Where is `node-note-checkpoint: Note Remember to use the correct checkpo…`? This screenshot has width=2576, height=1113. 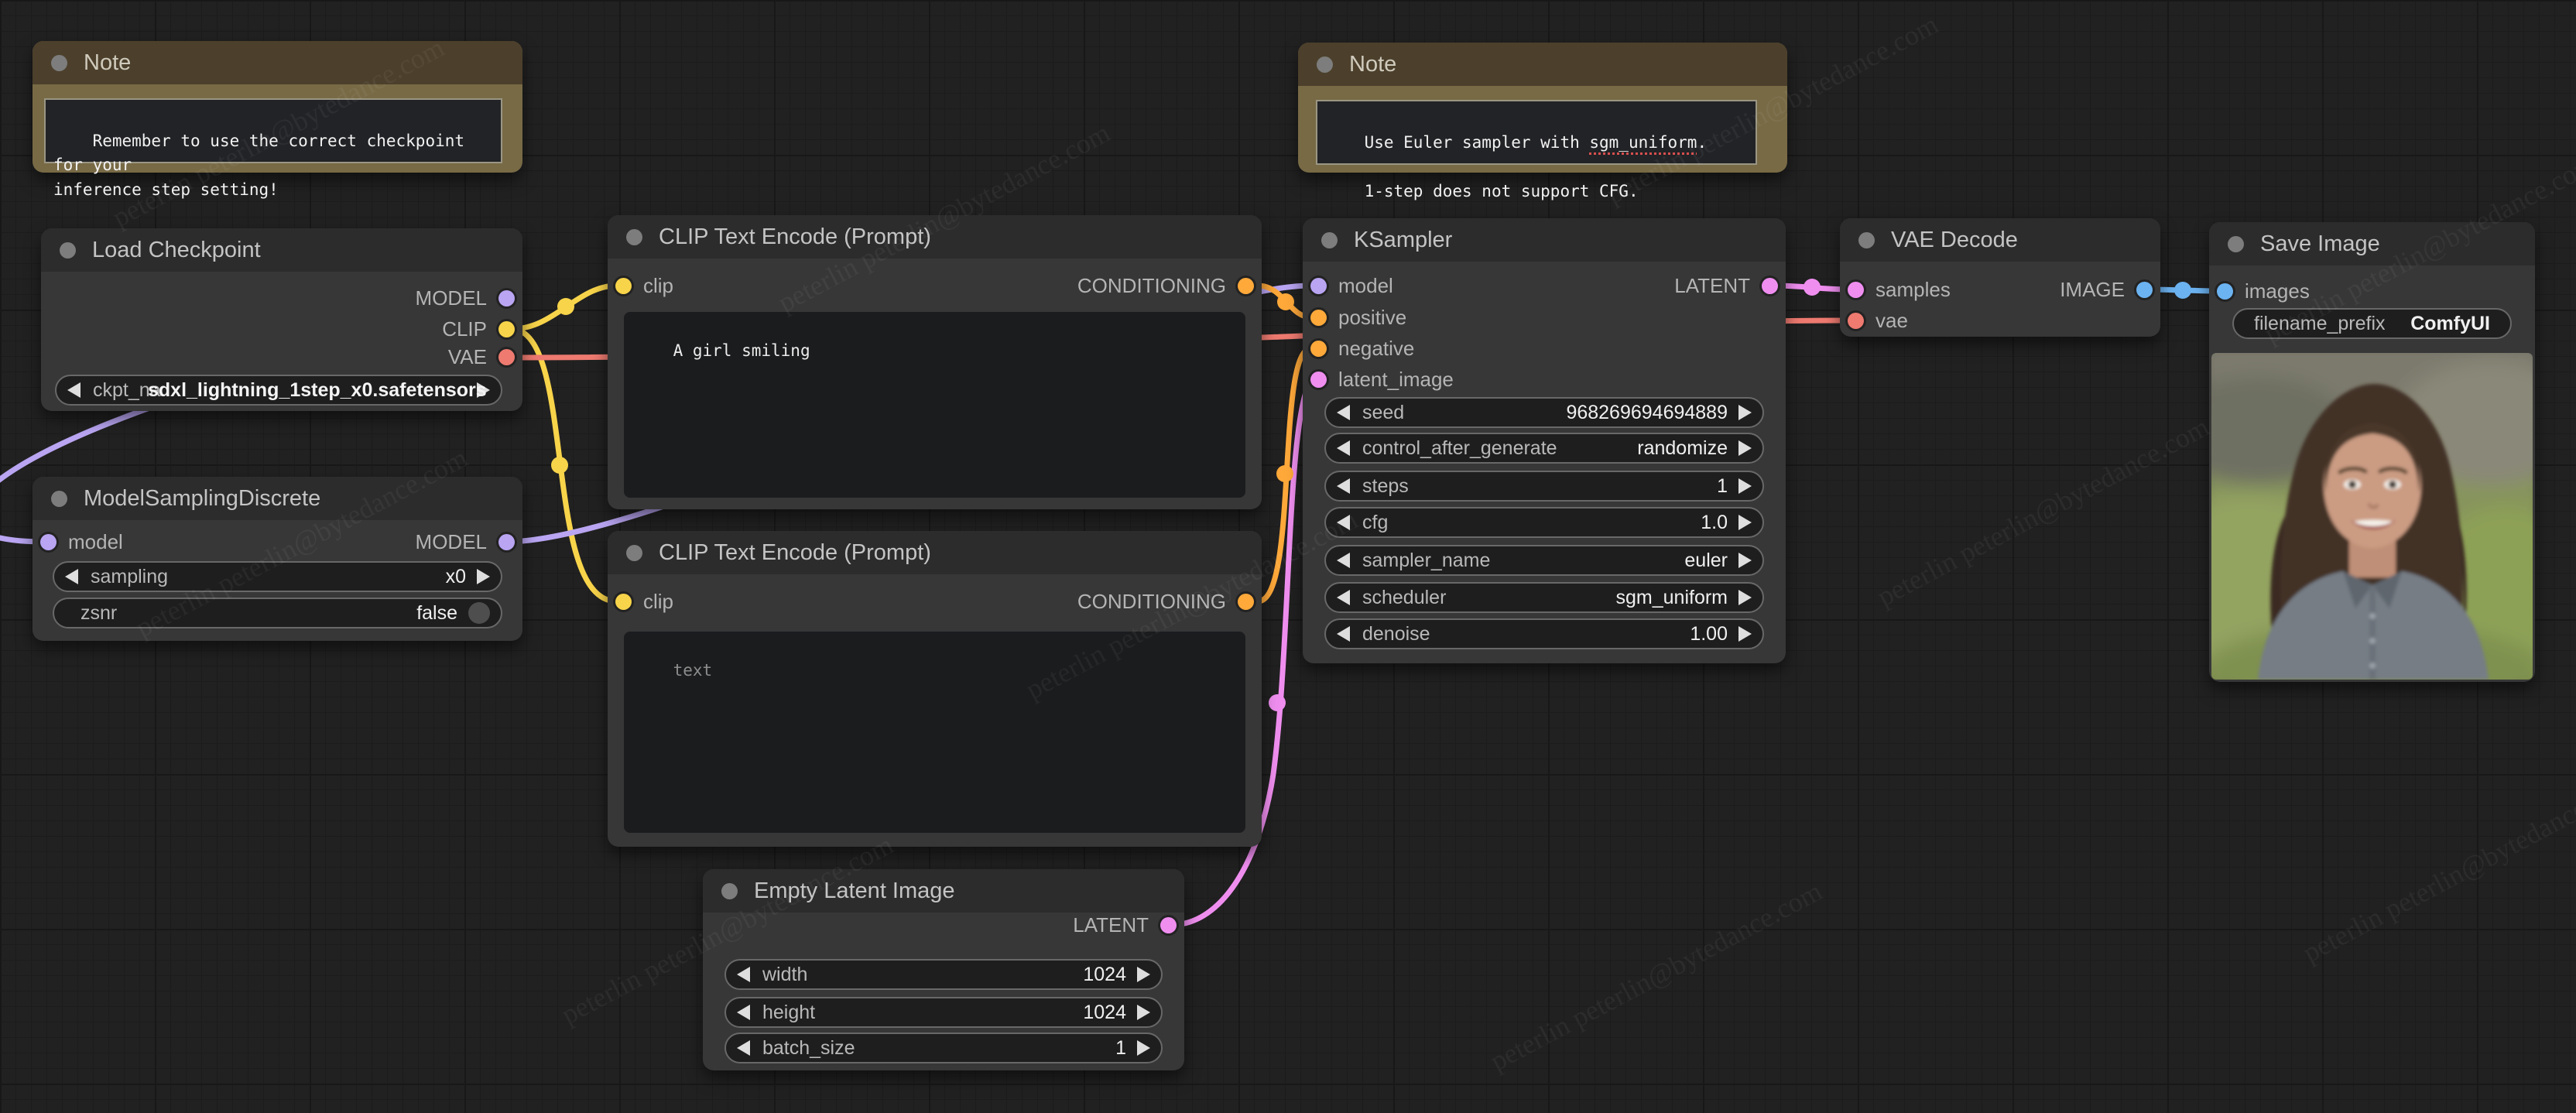 node-note-checkpoint: Note Remember to use the correct checkpo… is located at coordinates (277, 120).